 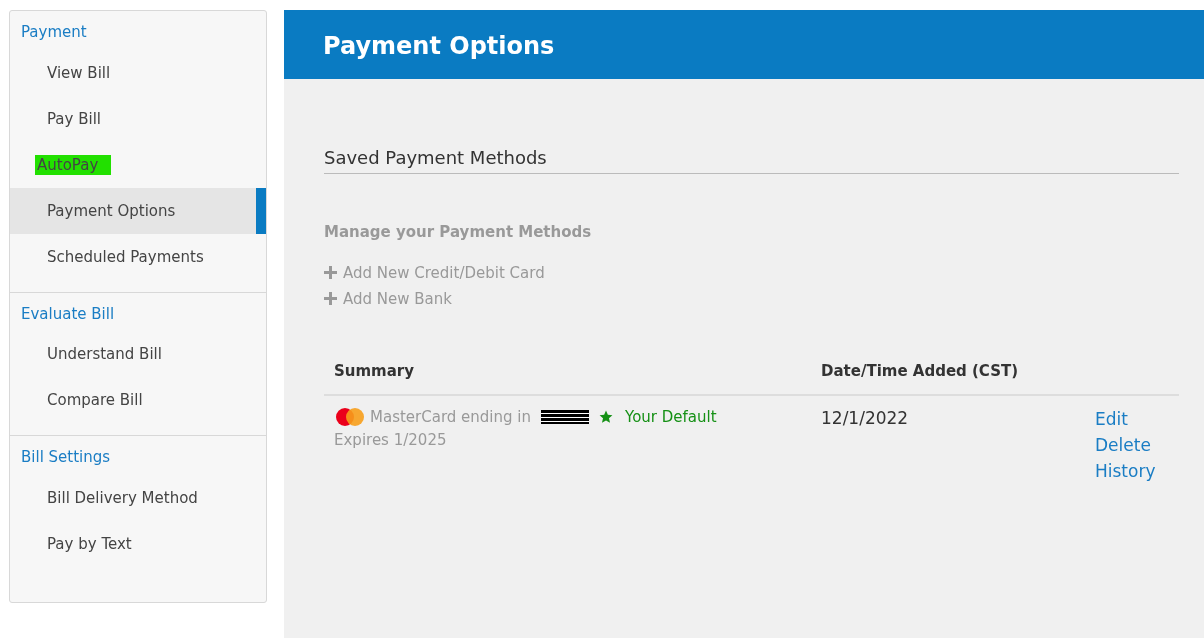 What do you see at coordinates (751, 159) in the screenshot?
I see `section-title: Saved Payment Methods` at bounding box center [751, 159].